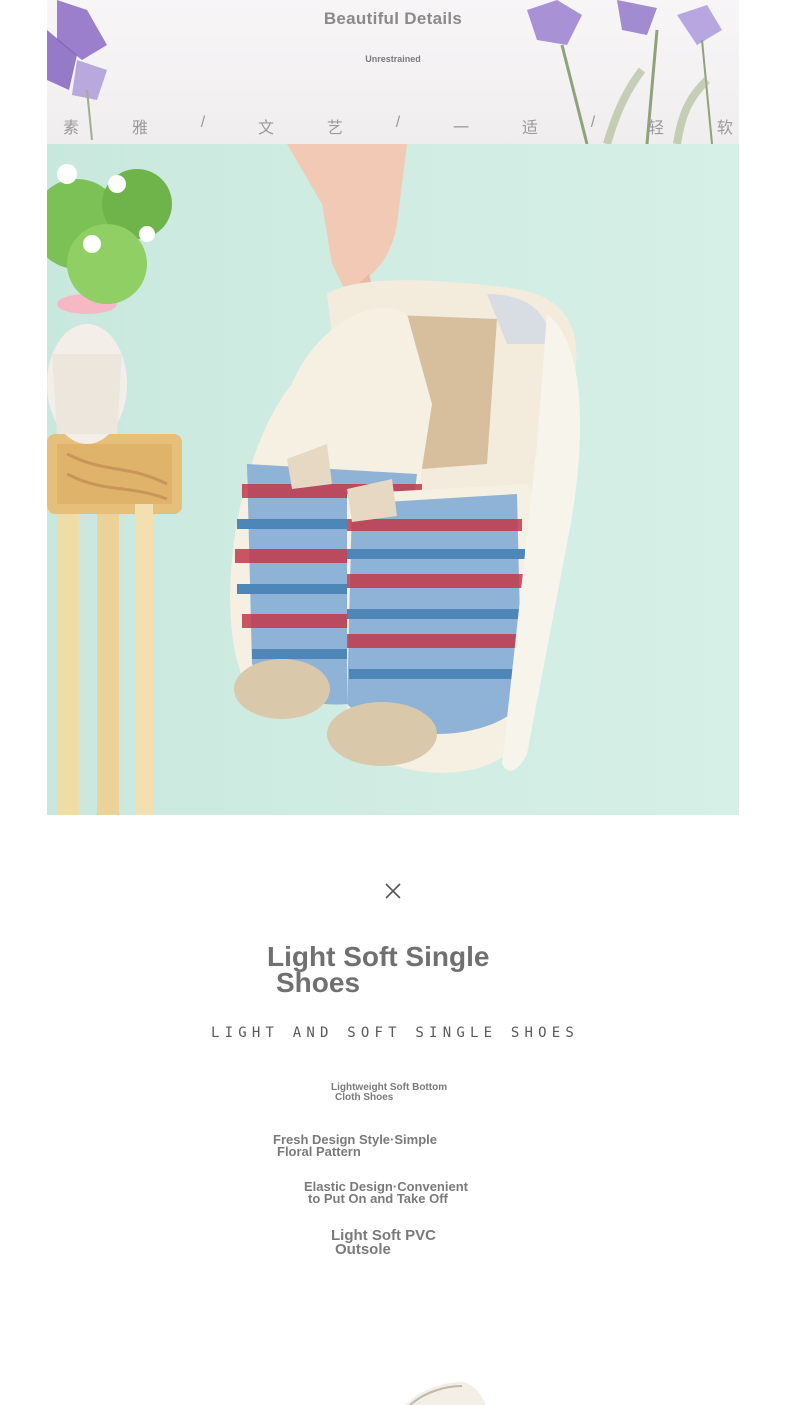  I want to click on tagline-char: 适, so click(529, 128).